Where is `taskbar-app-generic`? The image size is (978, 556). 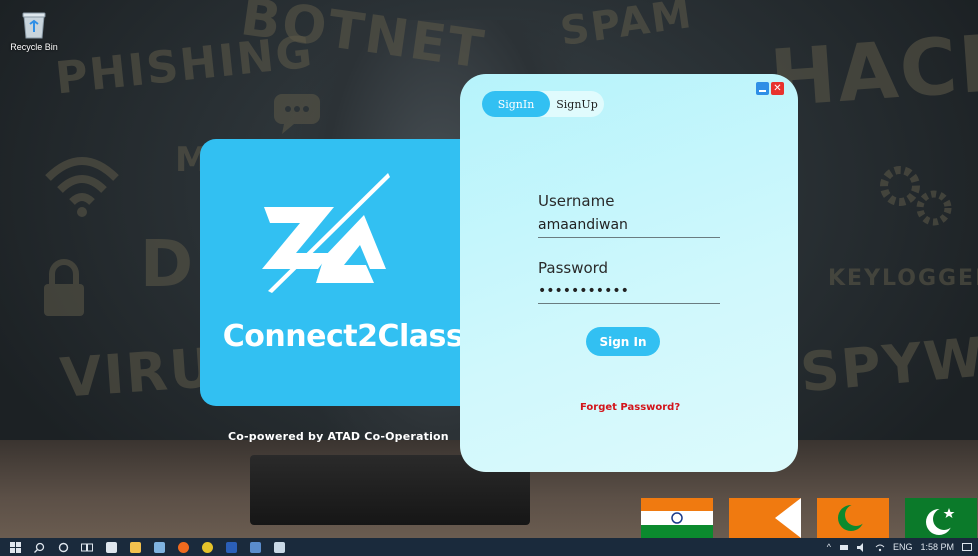 taskbar-app-generic is located at coordinates (255, 547).